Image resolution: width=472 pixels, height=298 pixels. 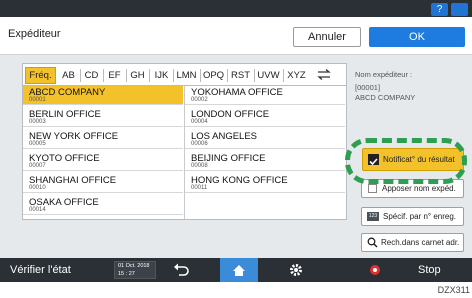 What do you see at coordinates (368, 87) in the screenshot?
I see `sender-id: [00001]` at bounding box center [368, 87].